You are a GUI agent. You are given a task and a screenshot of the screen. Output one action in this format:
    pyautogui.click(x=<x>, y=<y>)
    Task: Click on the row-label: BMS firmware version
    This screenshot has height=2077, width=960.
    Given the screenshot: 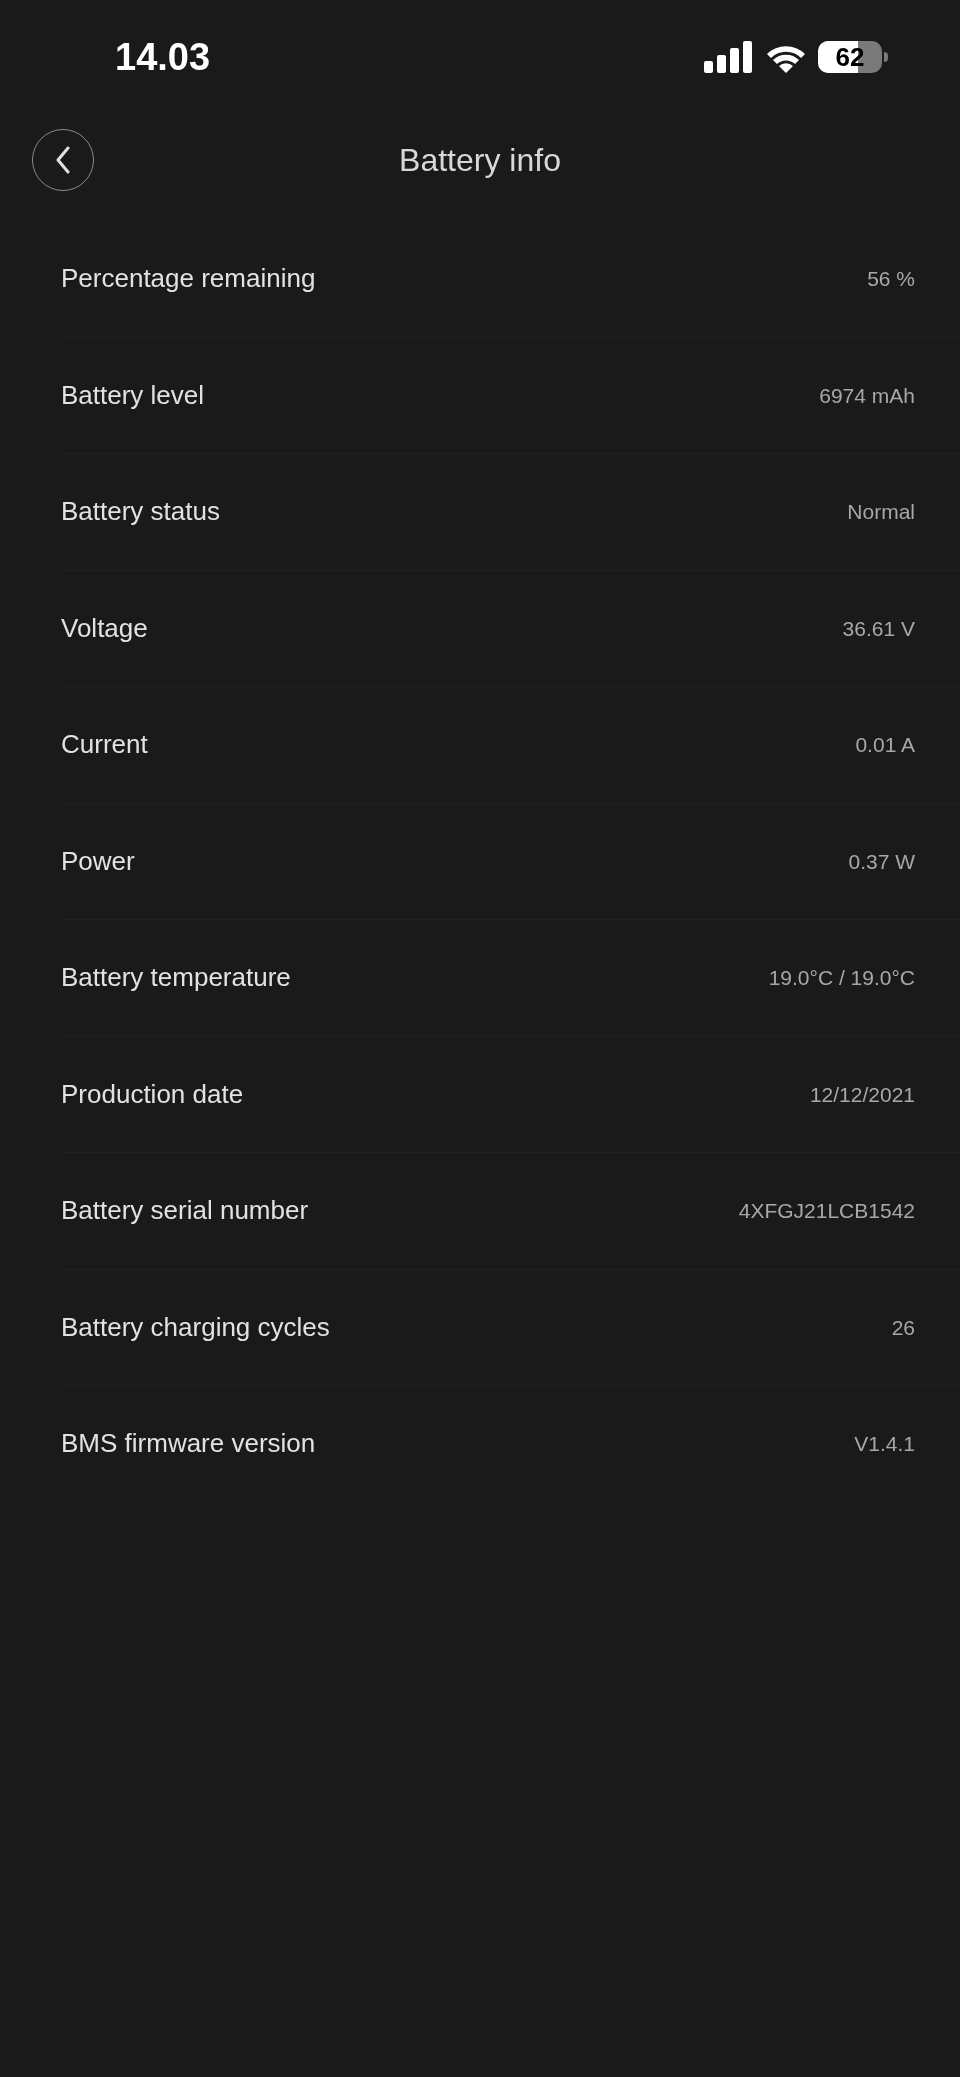 What is the action you would take?
    pyautogui.click(x=188, y=1444)
    